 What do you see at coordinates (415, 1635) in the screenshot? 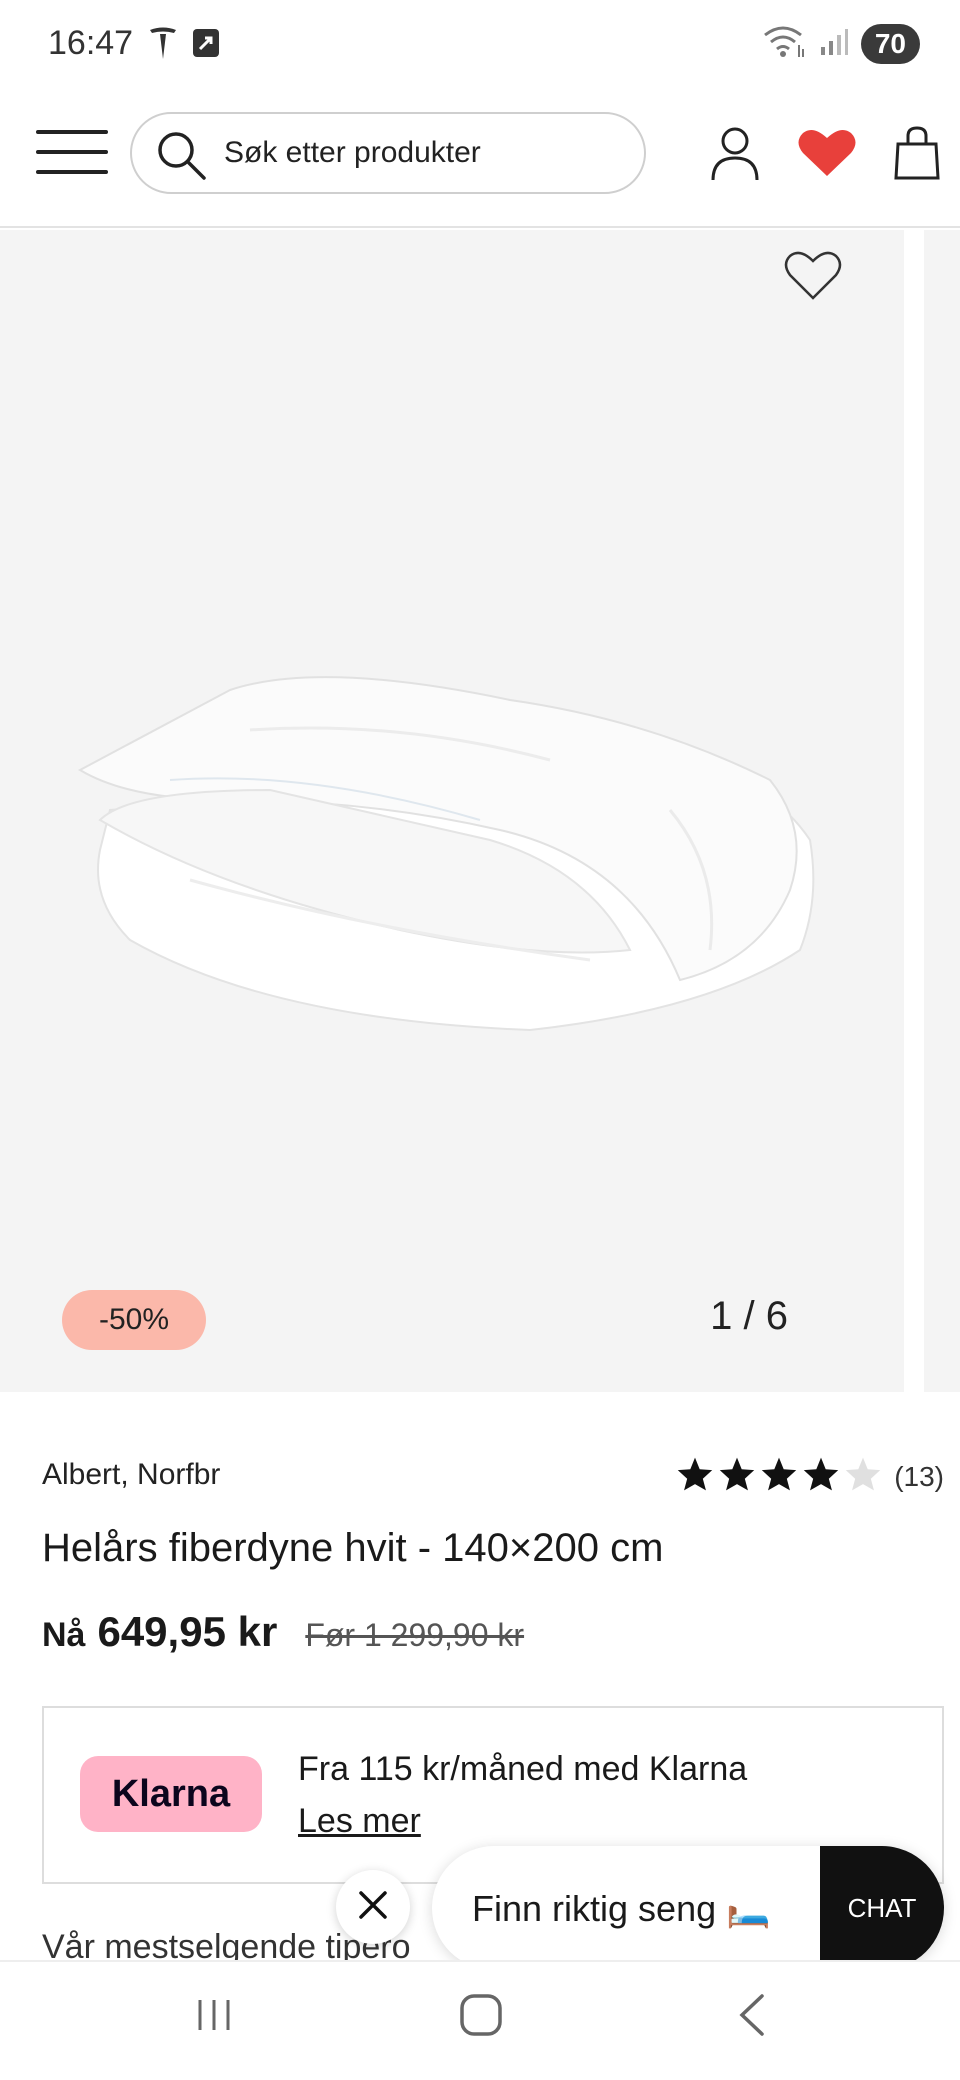
I see `price-old: Før 1 299,90 kr` at bounding box center [415, 1635].